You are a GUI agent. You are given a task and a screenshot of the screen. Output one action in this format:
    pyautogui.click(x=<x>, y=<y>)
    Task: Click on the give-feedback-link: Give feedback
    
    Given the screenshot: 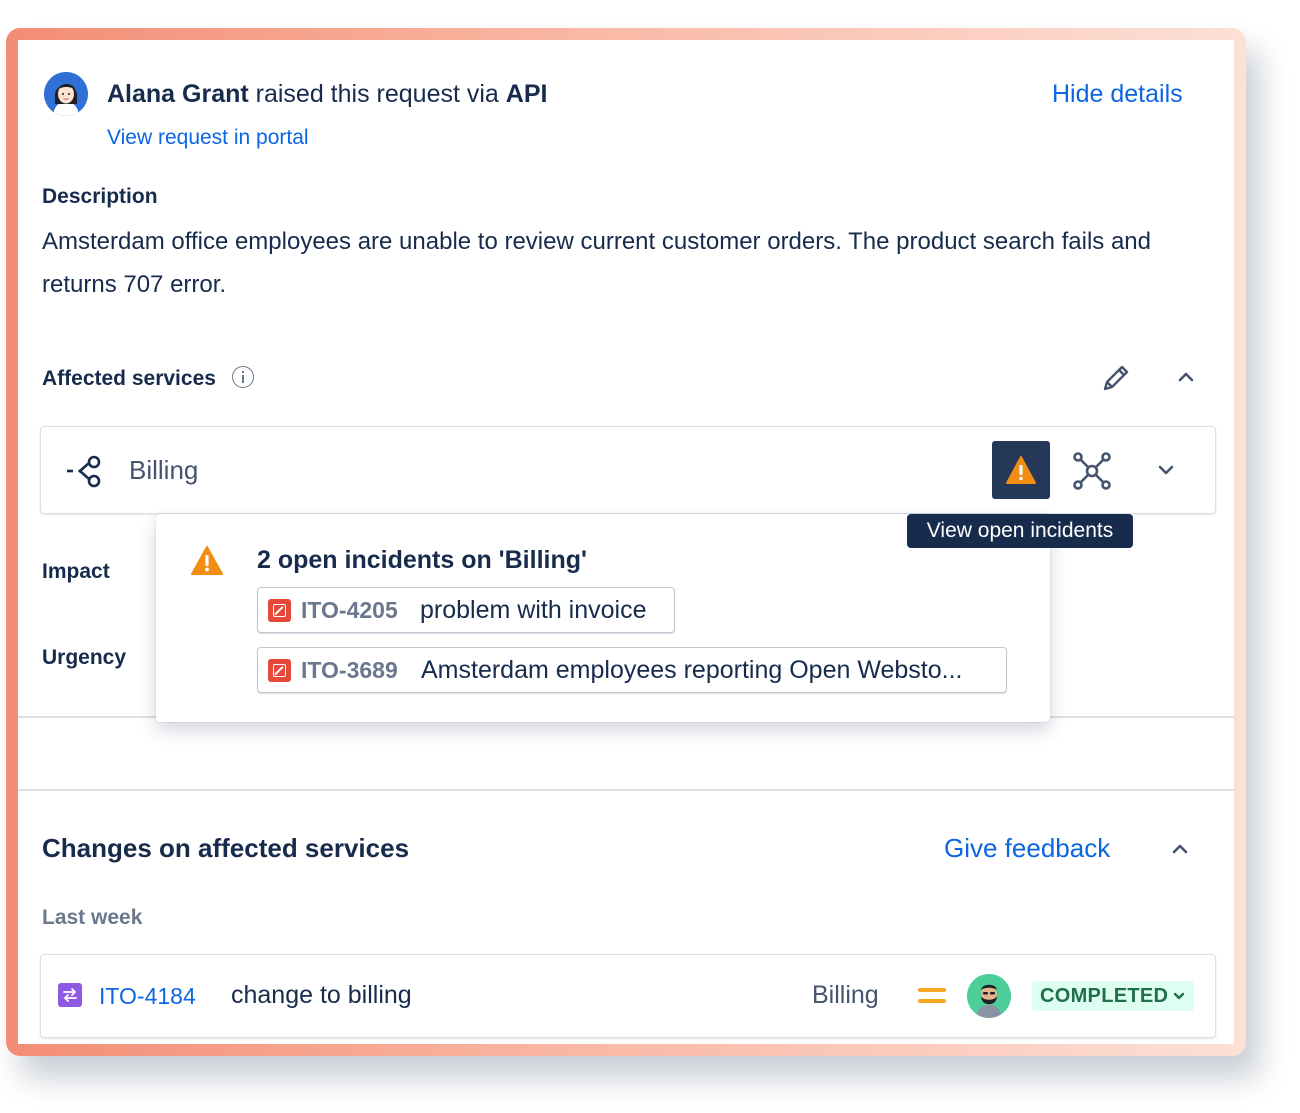 What is the action you would take?
    pyautogui.click(x=1027, y=848)
    